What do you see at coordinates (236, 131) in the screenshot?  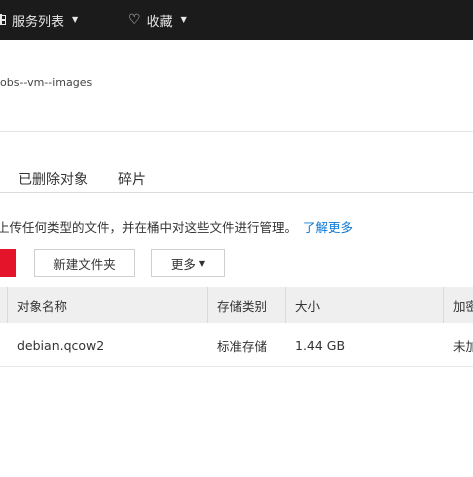 I see `divider` at bounding box center [236, 131].